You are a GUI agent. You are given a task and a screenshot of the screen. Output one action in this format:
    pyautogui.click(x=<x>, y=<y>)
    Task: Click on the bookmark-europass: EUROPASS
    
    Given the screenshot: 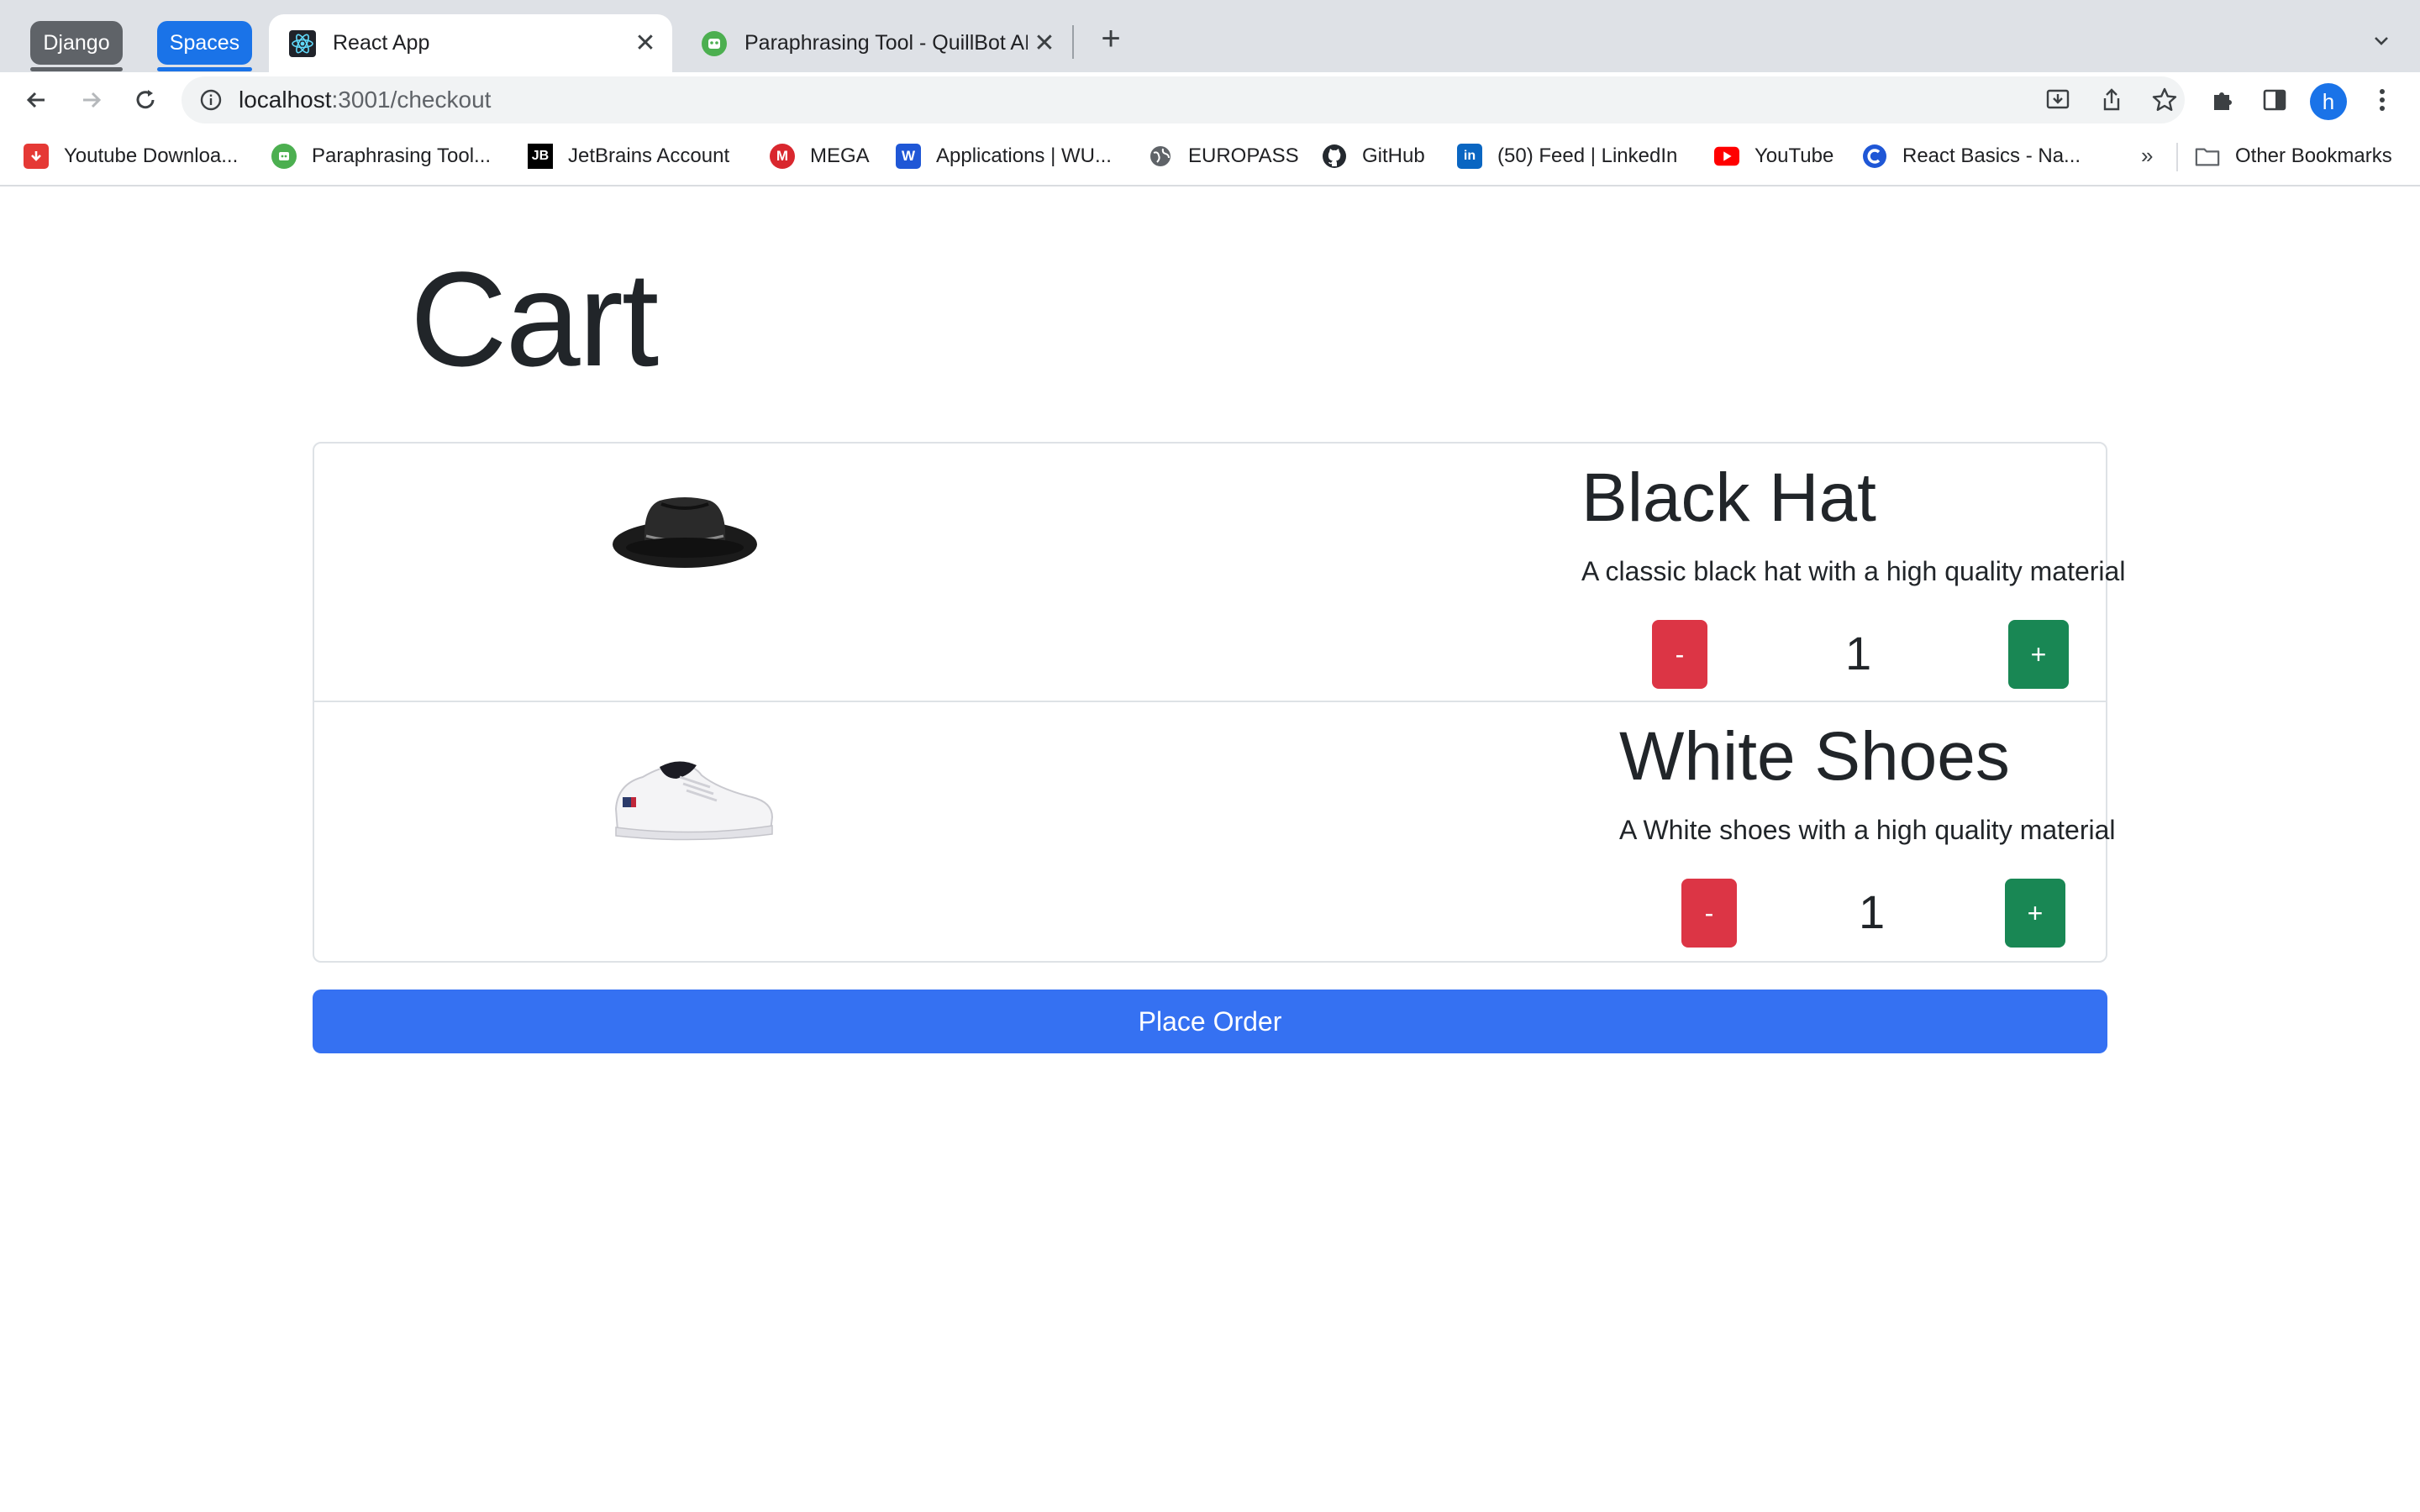 What is the action you would take?
    pyautogui.click(x=1224, y=156)
    